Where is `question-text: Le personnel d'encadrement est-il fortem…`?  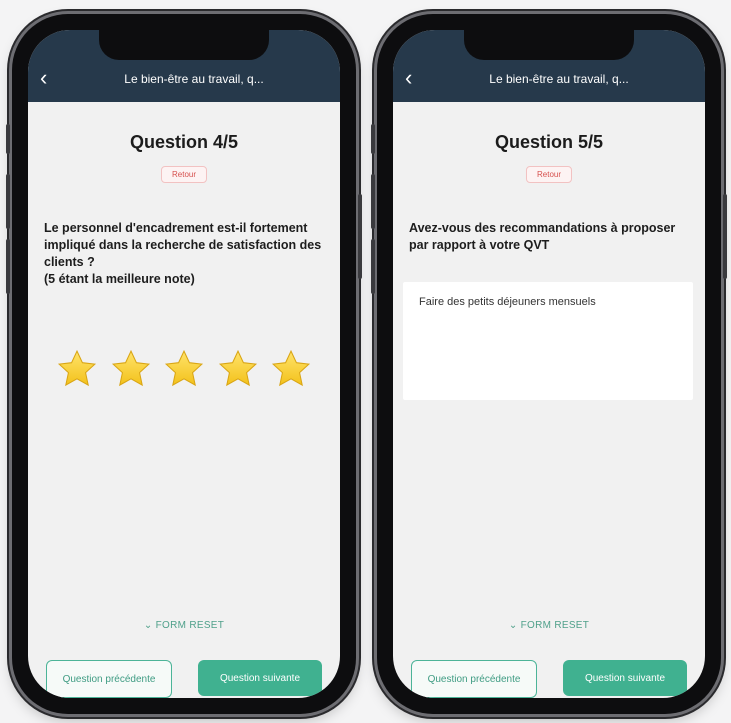 question-text: Le personnel d'encadrement est-il fortem… is located at coordinates (183, 253).